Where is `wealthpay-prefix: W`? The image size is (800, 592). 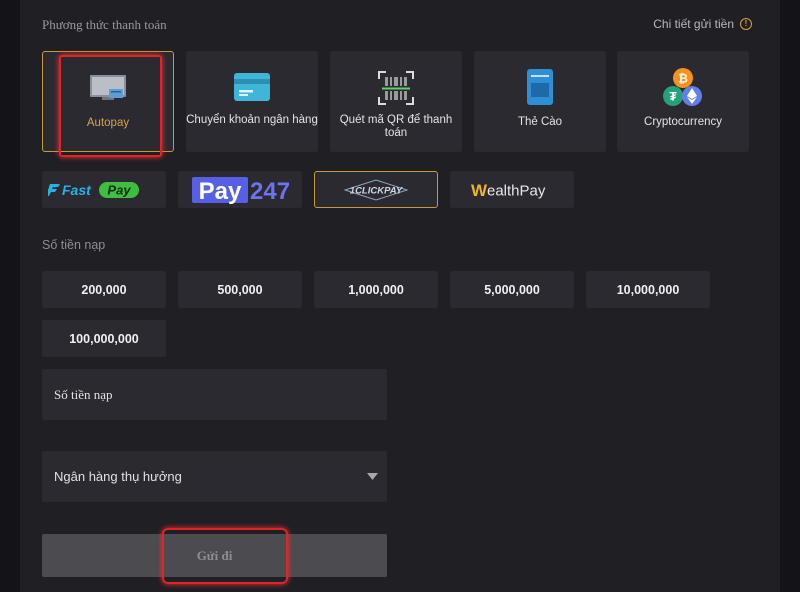
wealthpay-prefix: W is located at coordinates (479, 190).